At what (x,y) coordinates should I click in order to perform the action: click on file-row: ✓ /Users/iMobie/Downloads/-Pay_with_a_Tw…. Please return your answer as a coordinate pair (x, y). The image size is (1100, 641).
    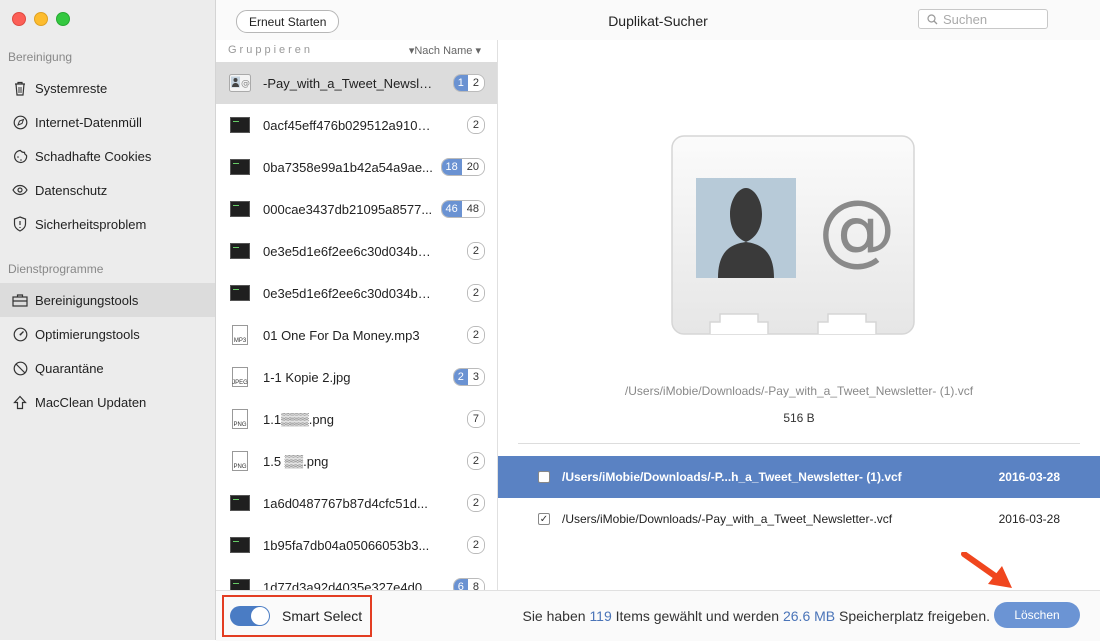
    Looking at the image, I should click on (799, 519).